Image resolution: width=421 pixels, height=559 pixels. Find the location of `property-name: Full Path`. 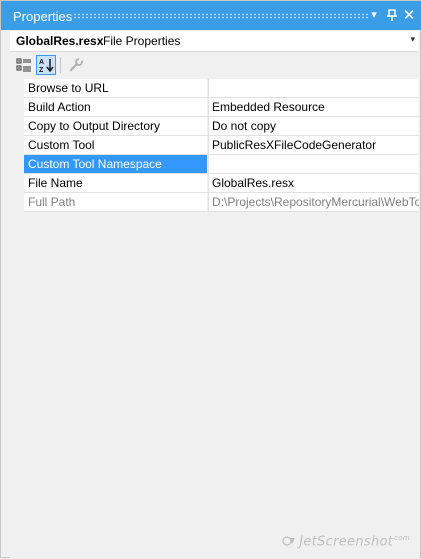

property-name: Full Path is located at coordinates (115, 202).